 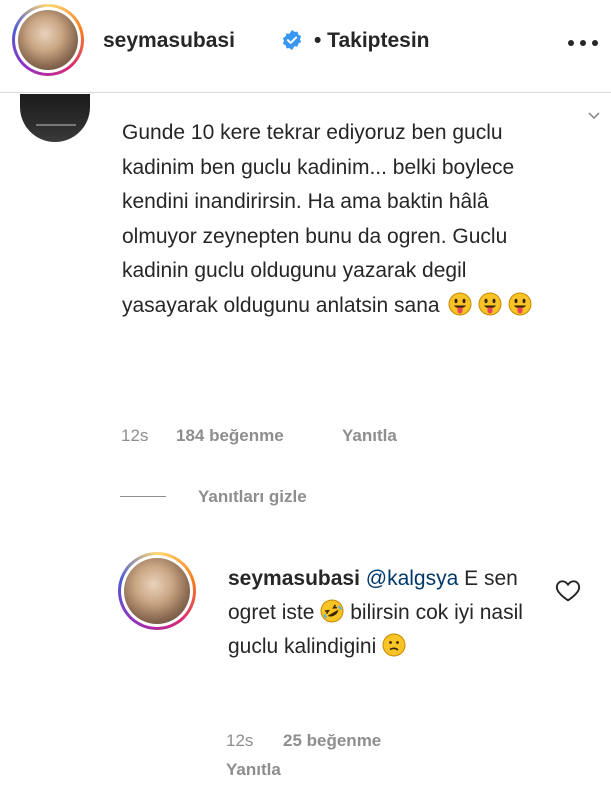 What do you see at coordinates (169, 41) in the screenshot?
I see `header-username: seymasubasi` at bounding box center [169, 41].